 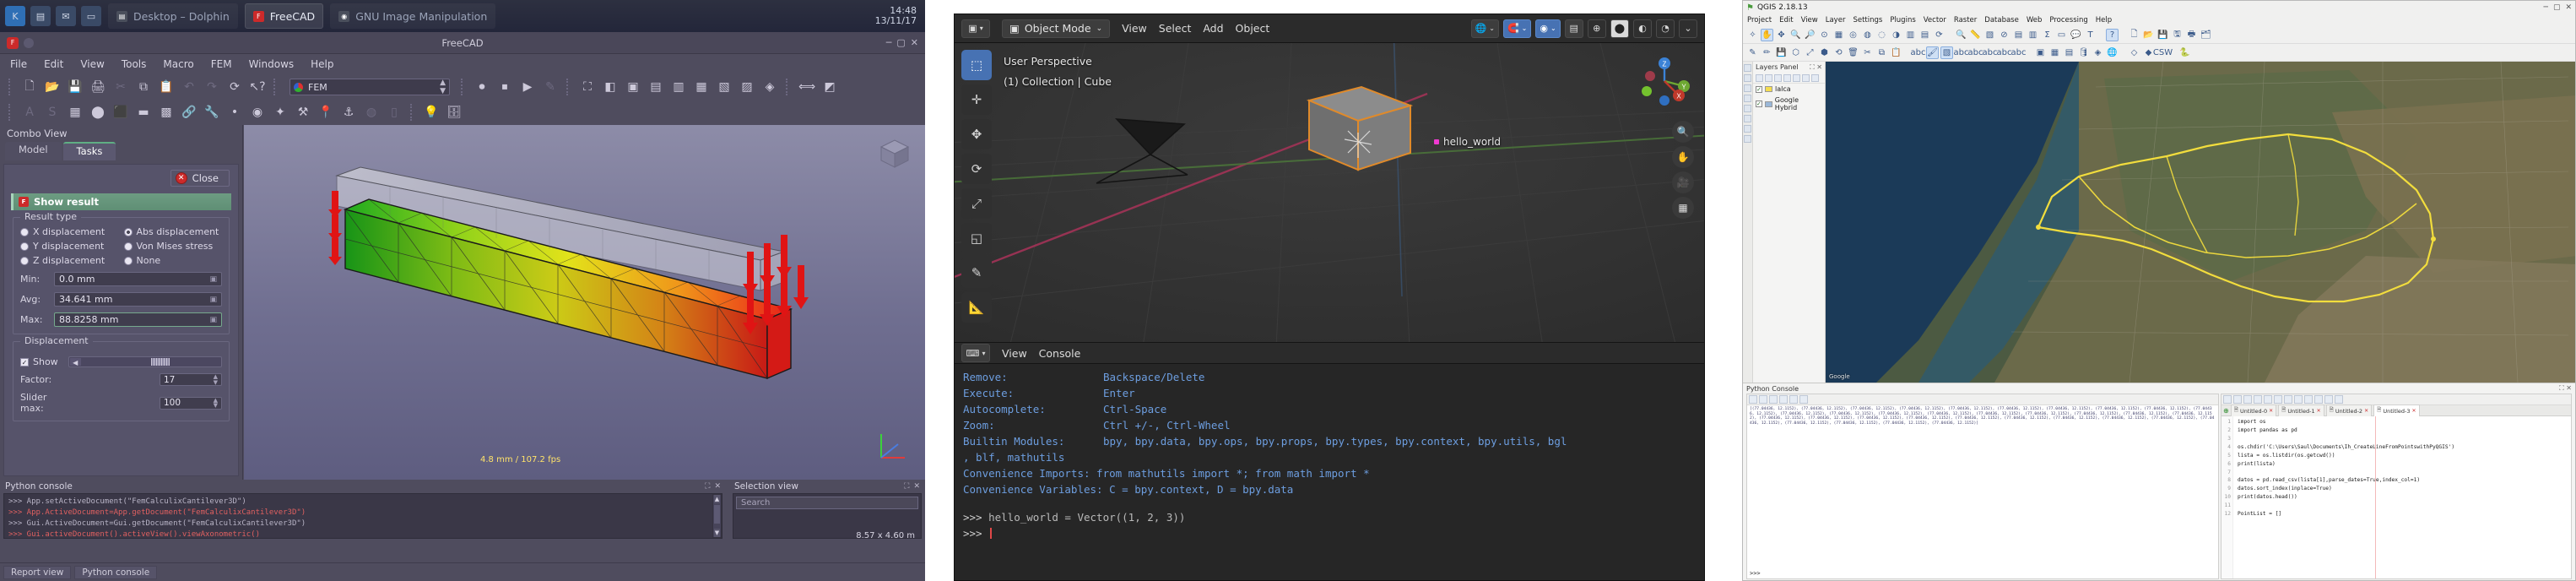 What do you see at coordinates (2349, 410) in the screenshot?
I see `editor-tab-untitled-2: 🗎 Untitled-2 ✕` at bounding box center [2349, 410].